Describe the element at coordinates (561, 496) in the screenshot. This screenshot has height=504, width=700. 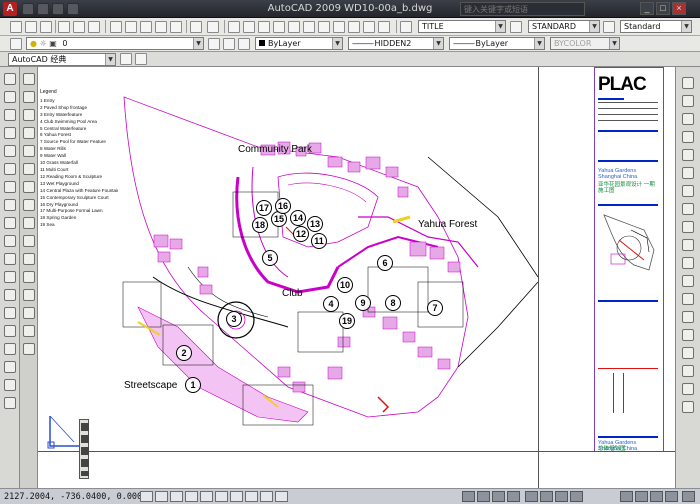
I see `steeringwheel-icon` at that location.